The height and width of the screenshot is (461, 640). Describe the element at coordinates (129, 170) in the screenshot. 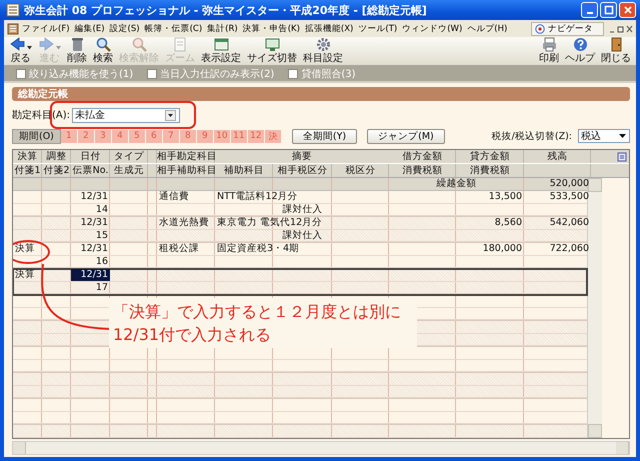

I see `column-header: 生成元` at that location.